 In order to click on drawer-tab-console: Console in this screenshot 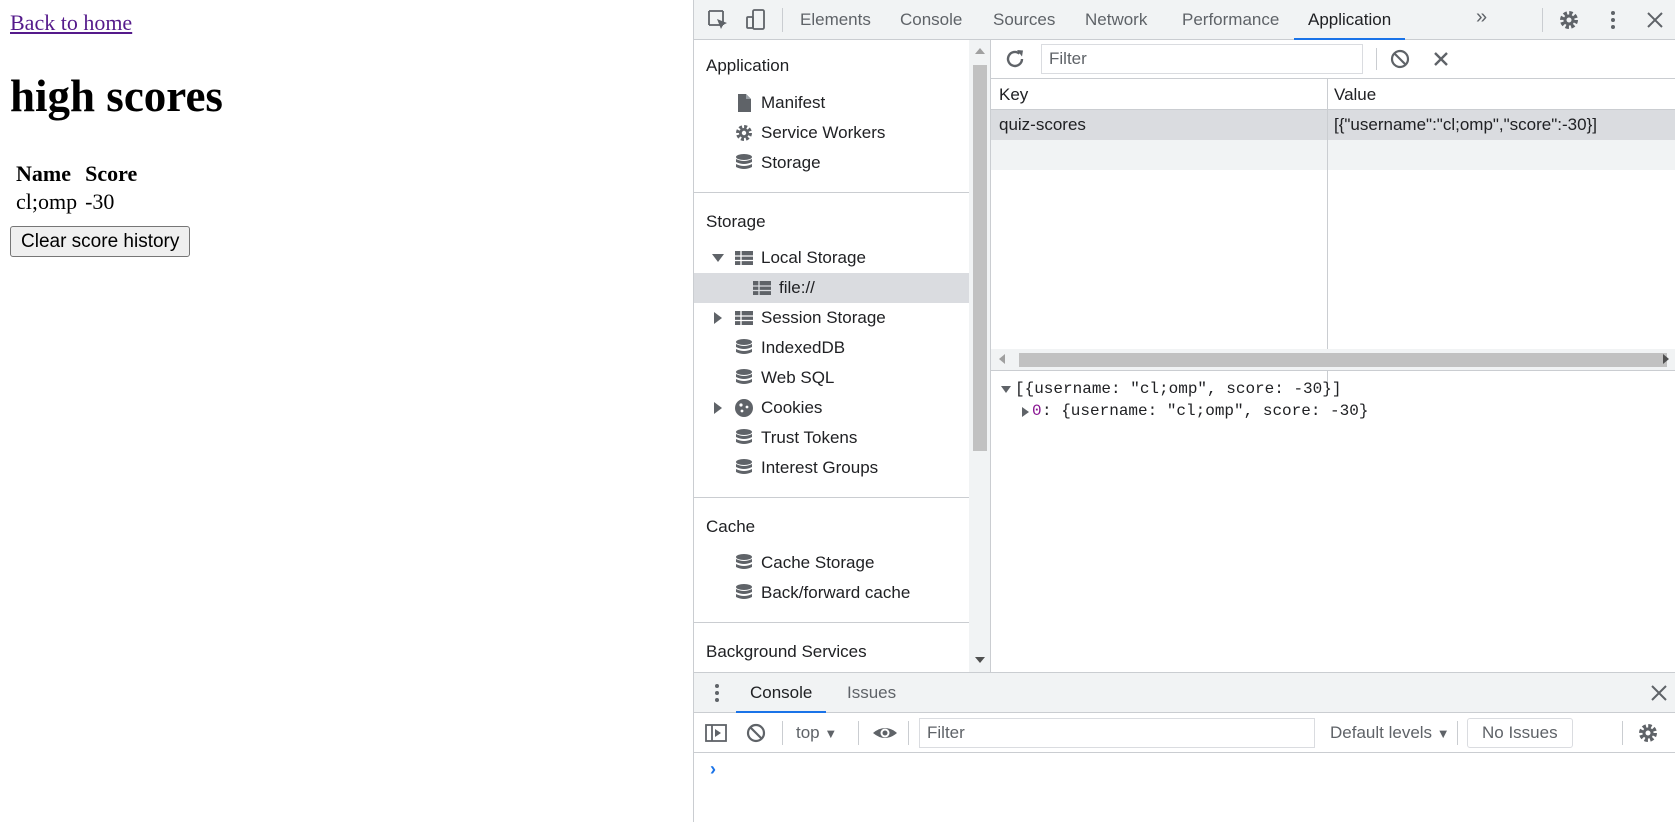, I will do `click(781, 693)`.